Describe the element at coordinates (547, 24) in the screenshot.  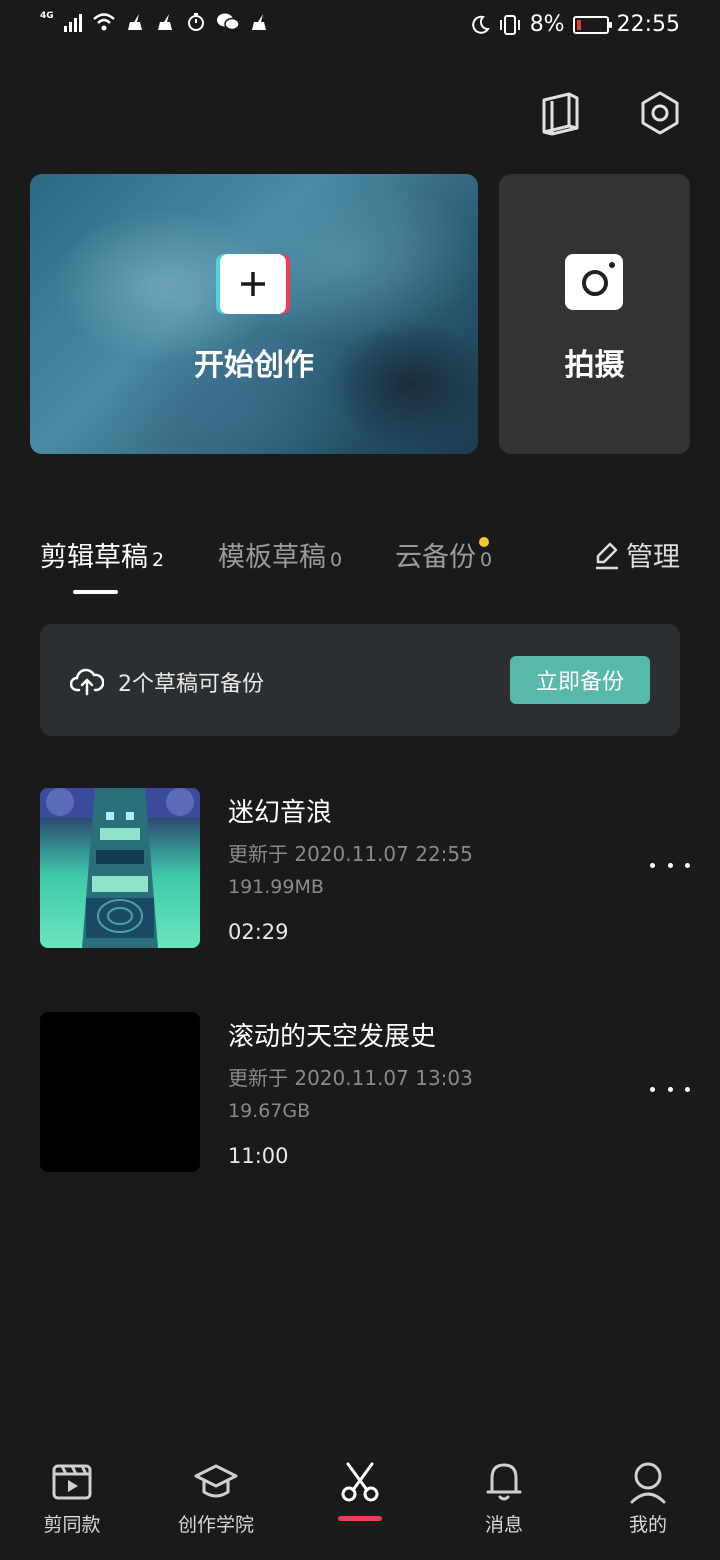
I see `battery-percent: 8%` at that location.